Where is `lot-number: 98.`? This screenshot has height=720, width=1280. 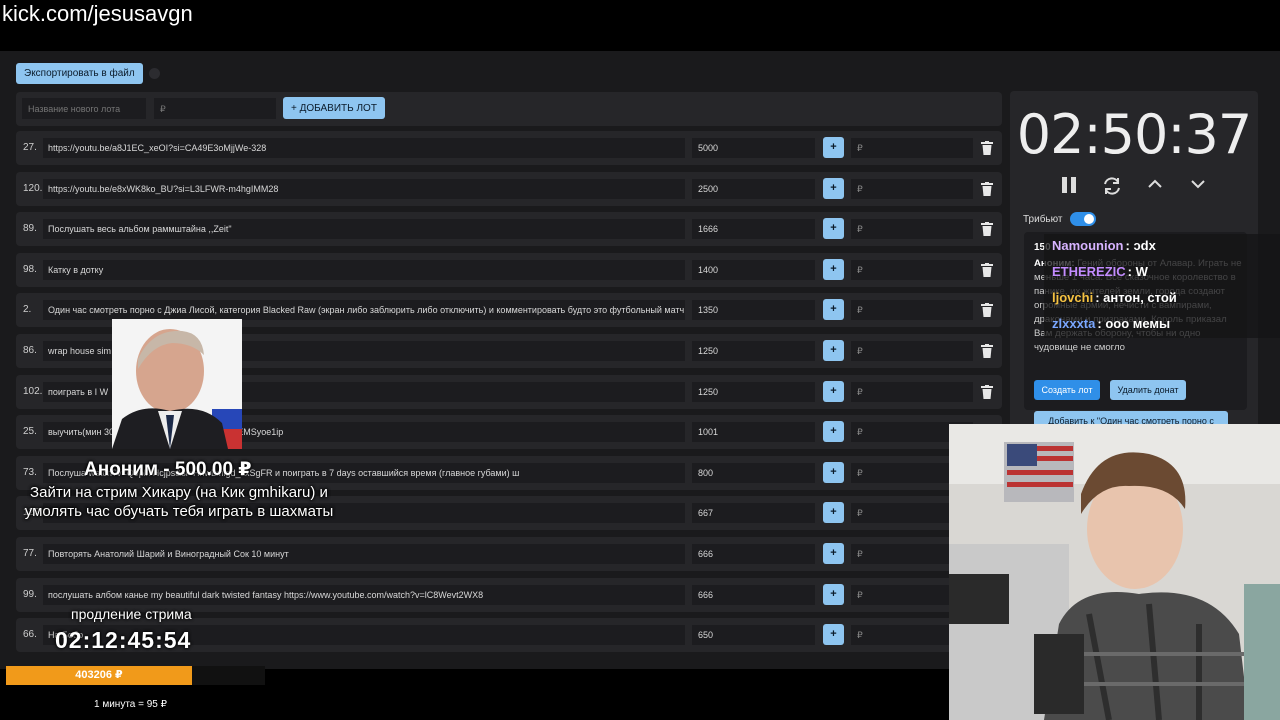 lot-number: 98. is located at coordinates (30, 269).